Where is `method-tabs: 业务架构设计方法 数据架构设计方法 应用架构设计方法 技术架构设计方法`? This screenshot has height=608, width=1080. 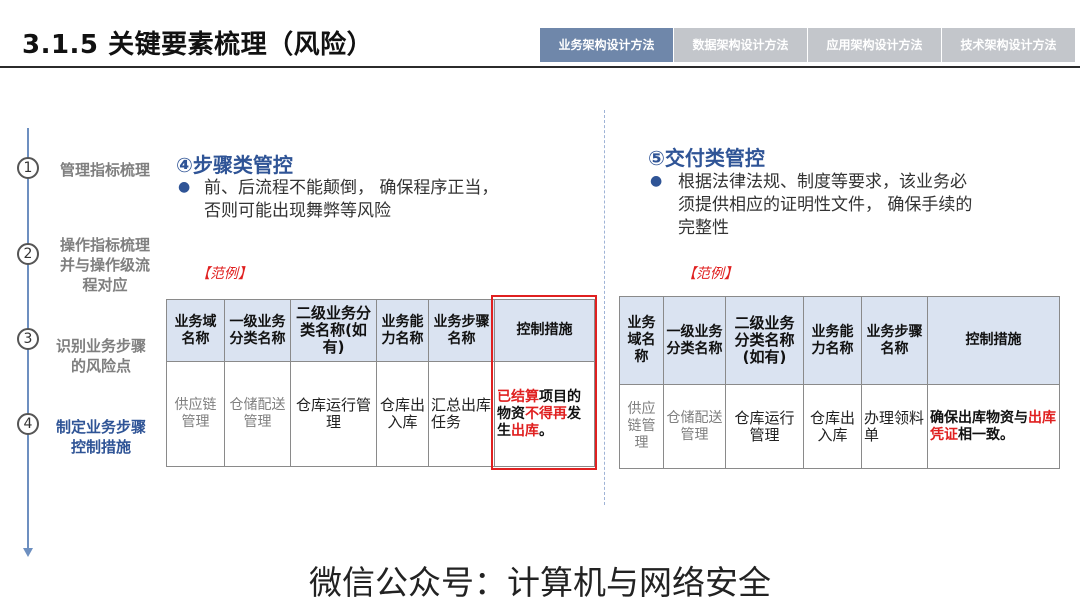 method-tabs: 业务架构设计方法 数据架构设计方法 应用架构设计方法 技术架构设计方法 is located at coordinates (808, 45).